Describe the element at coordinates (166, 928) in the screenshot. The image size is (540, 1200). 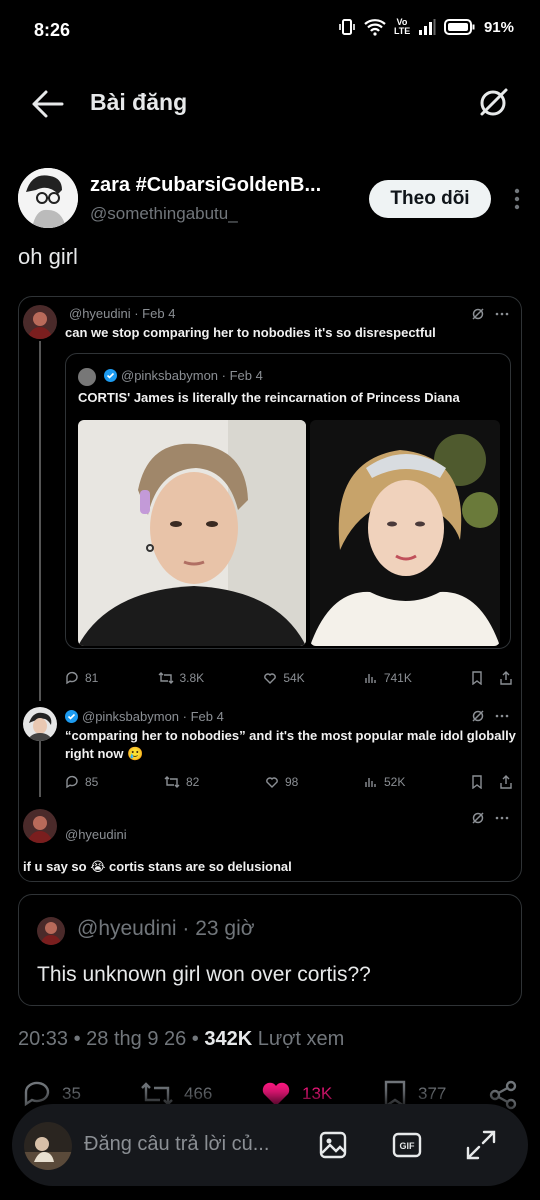
I see `quoted-post-meta: @hyeudini · 23 giờ` at that location.